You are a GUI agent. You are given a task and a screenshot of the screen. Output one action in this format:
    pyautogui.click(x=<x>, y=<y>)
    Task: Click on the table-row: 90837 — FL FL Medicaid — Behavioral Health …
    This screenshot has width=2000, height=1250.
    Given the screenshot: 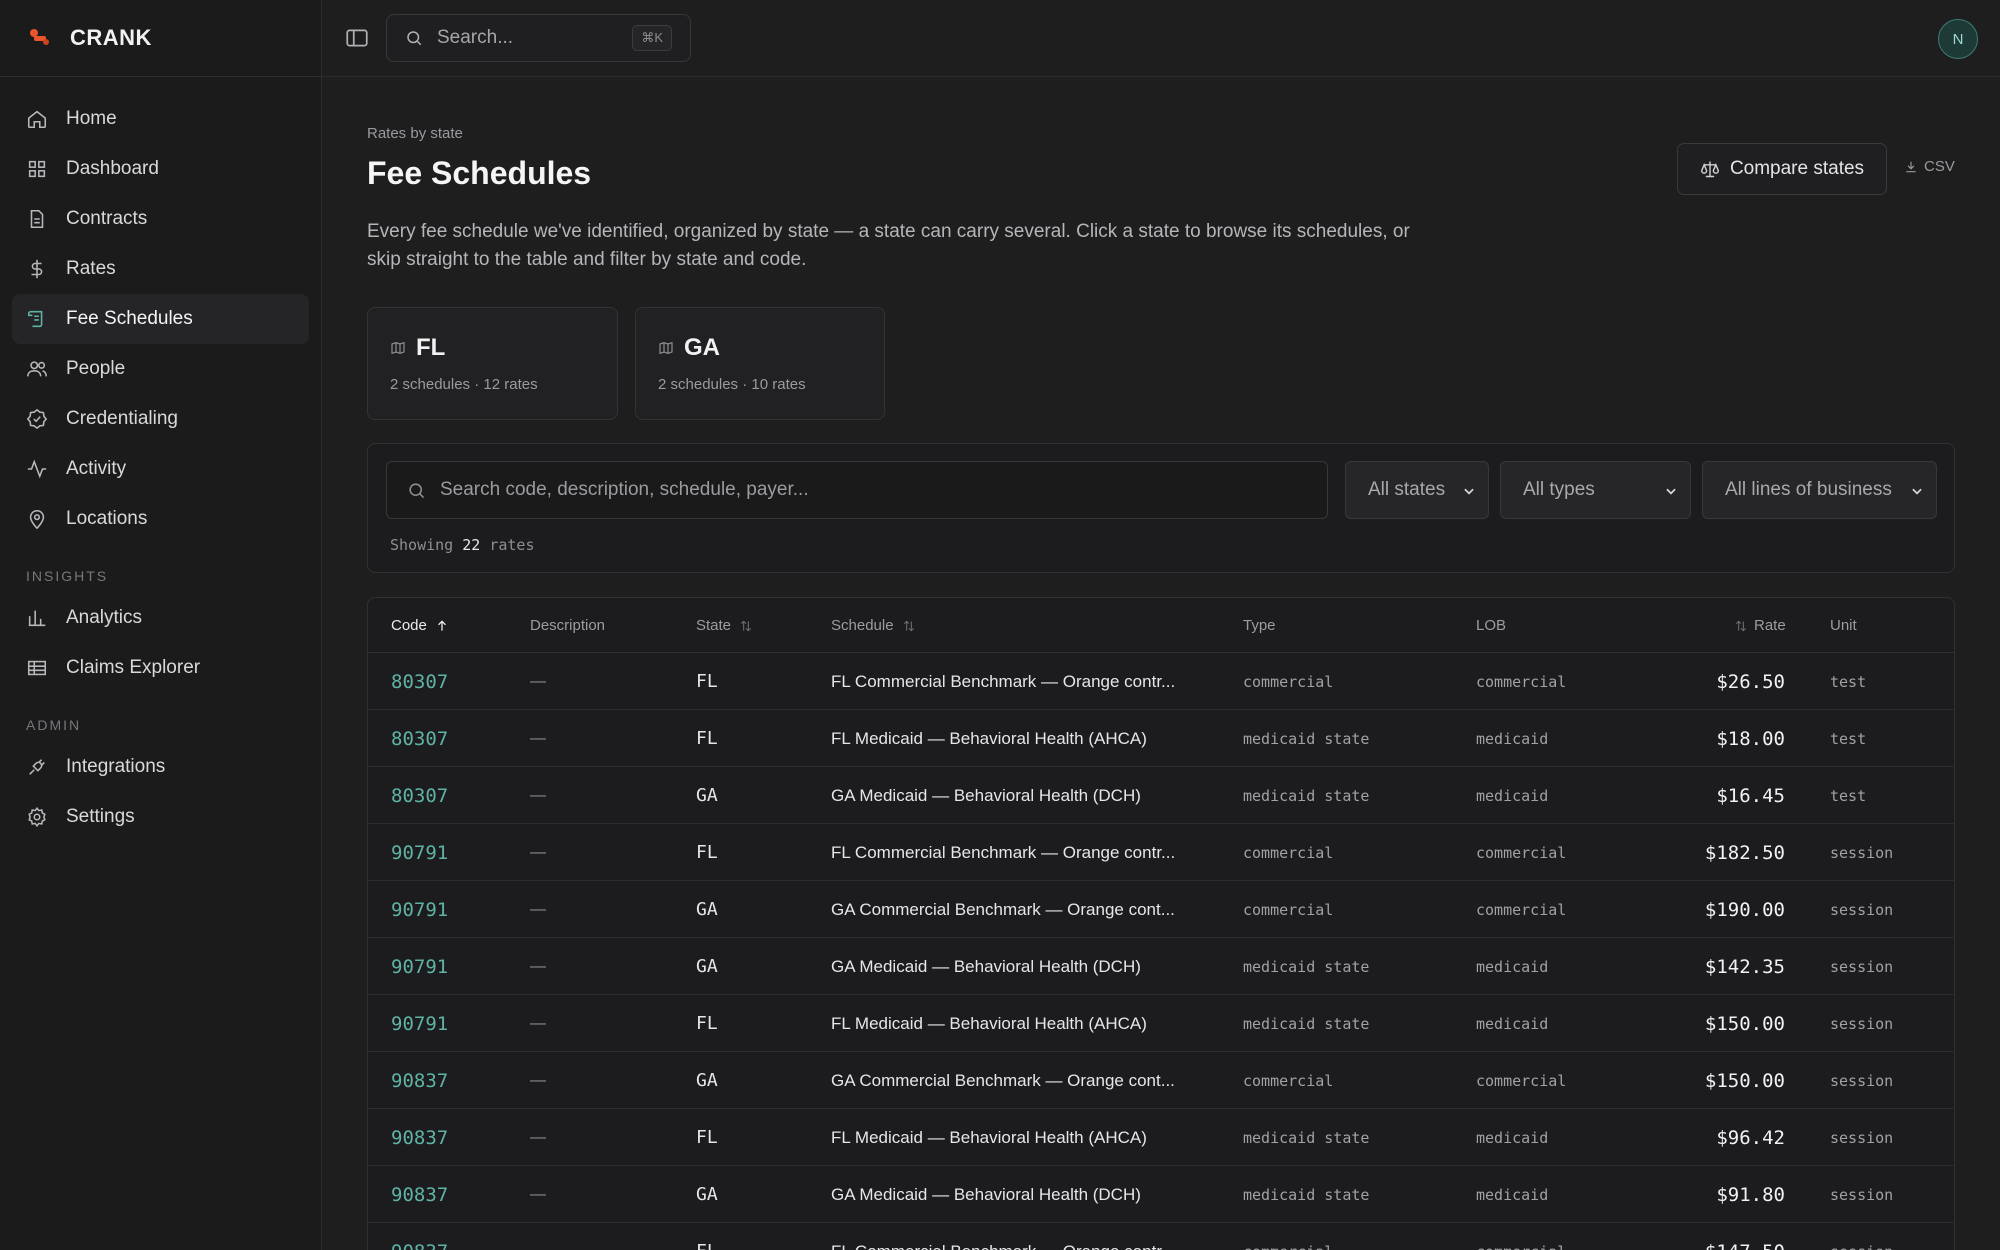 What is the action you would take?
    pyautogui.click(x=1161, y=1137)
    